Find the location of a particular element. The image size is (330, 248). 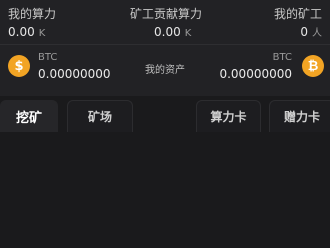

tab-power-card: 算力卡 is located at coordinates (228, 116).